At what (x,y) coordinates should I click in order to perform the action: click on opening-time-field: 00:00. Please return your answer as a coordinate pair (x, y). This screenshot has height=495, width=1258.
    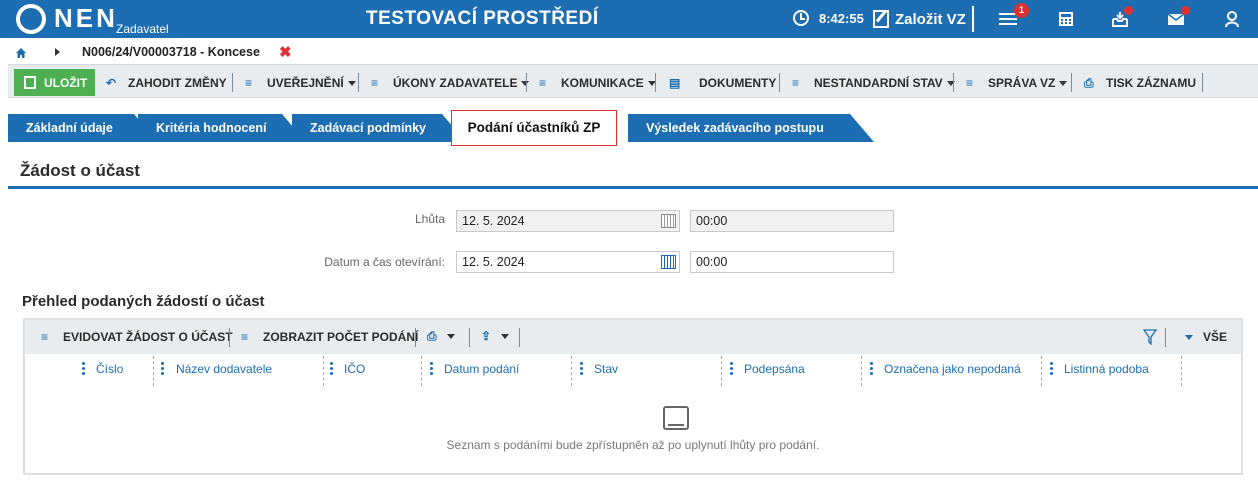
    Looking at the image, I should click on (792, 262).